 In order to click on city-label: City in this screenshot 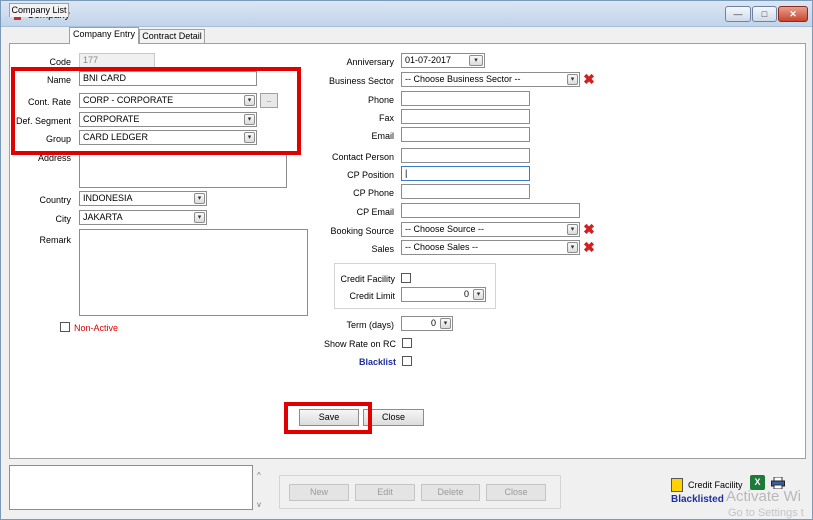, I will do `click(63, 219)`.